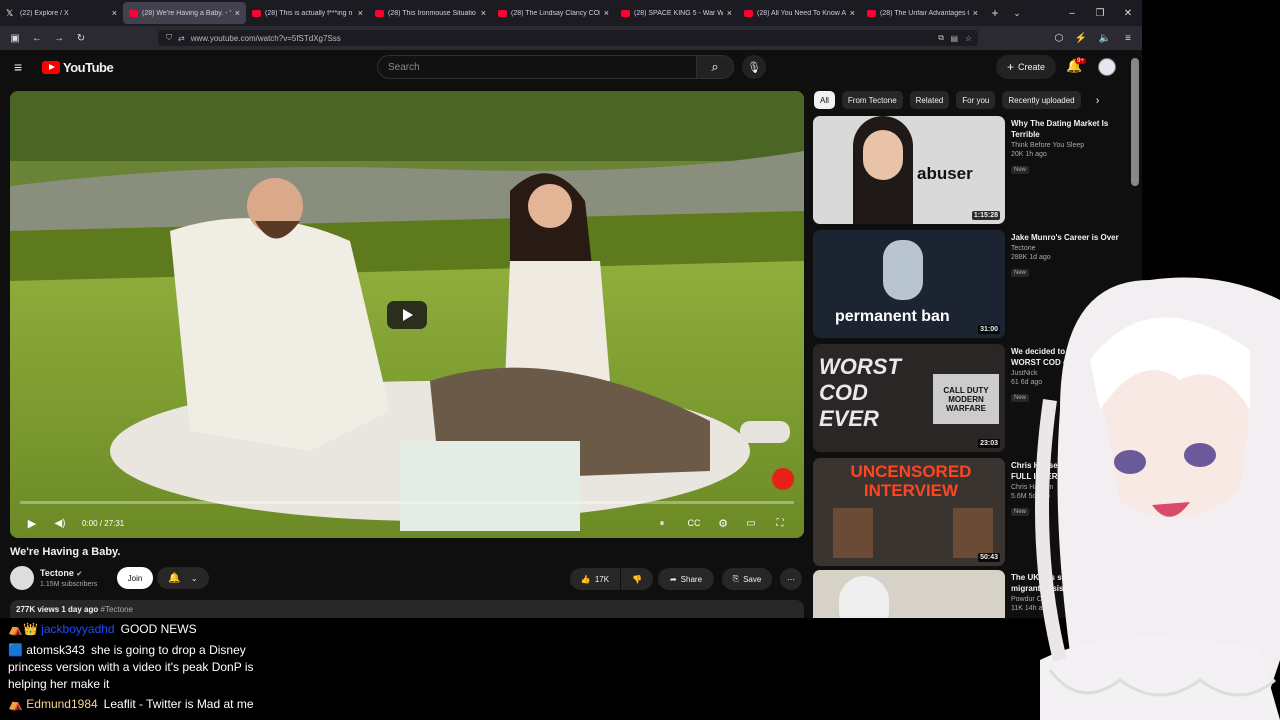  Describe the element at coordinates (941, 38) in the screenshot. I see `pip-icon: ⧉` at that location.